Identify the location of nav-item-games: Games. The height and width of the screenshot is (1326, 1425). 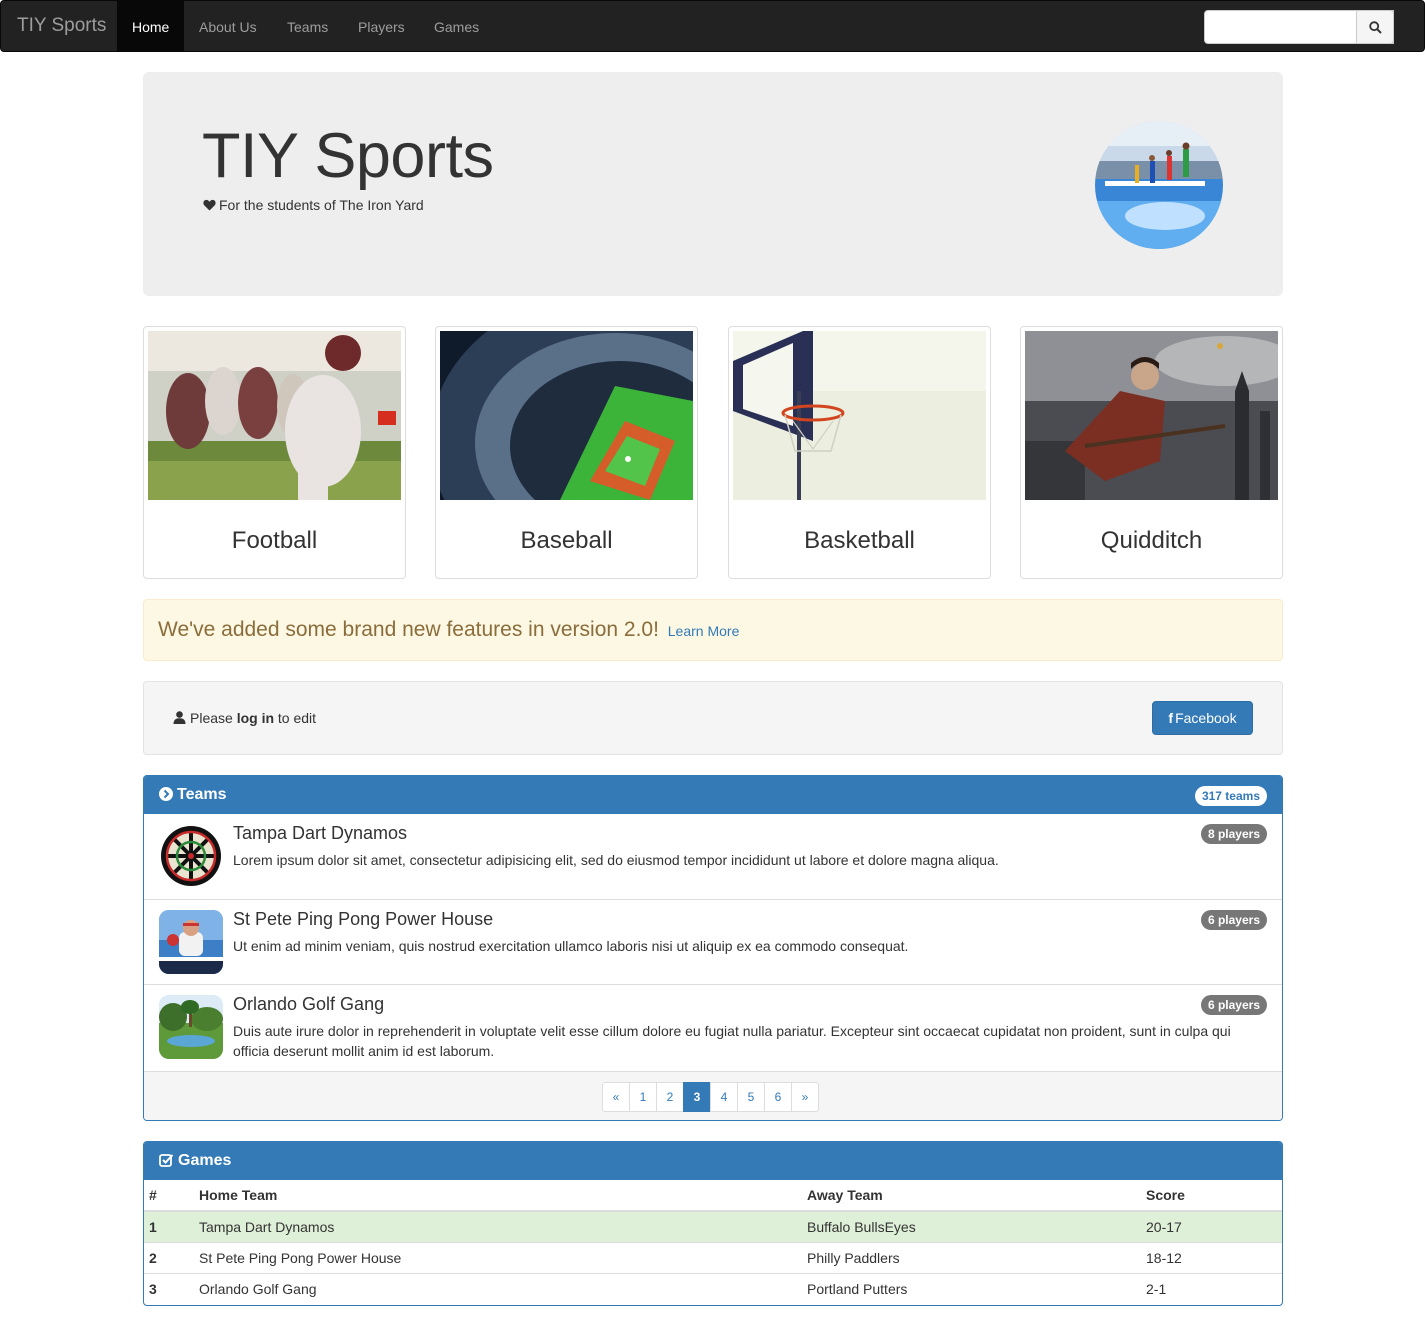
(456, 26).